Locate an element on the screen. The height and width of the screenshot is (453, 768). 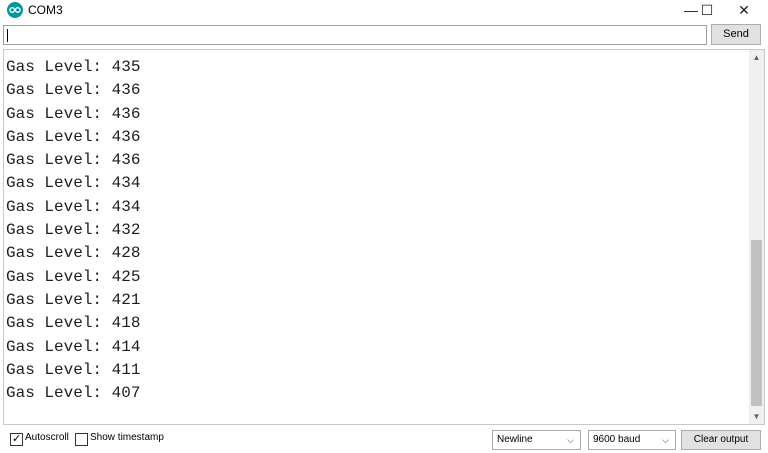
vertical-scrollbar: ▲ ▼ is located at coordinates (756, 237).